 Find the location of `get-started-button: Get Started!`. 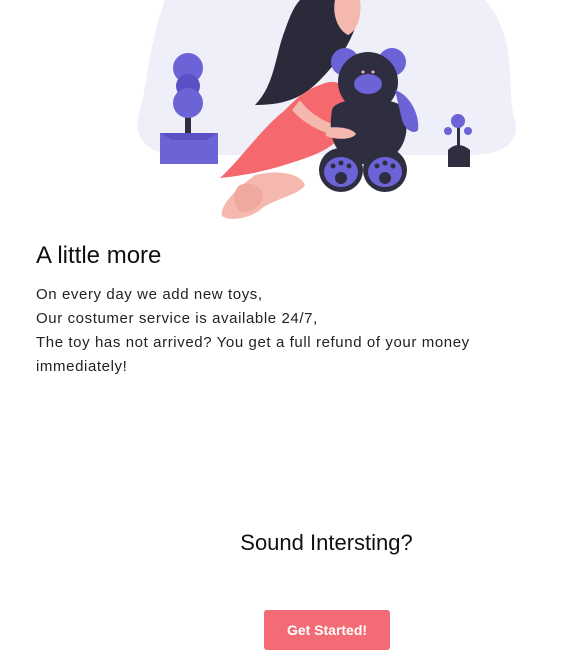

get-started-button: Get Started! is located at coordinates (327, 630).